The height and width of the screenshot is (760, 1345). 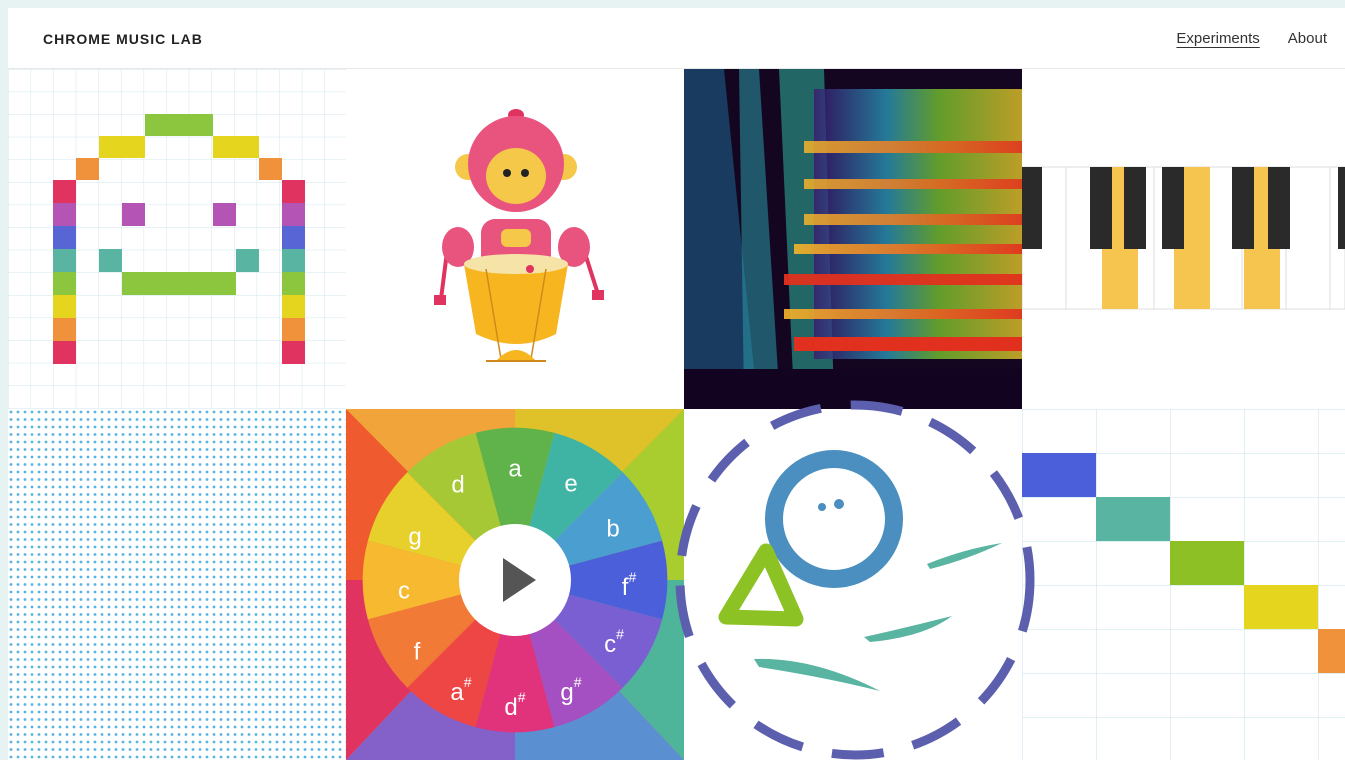 I want to click on spectrogram-icon, so click(x=853, y=239).